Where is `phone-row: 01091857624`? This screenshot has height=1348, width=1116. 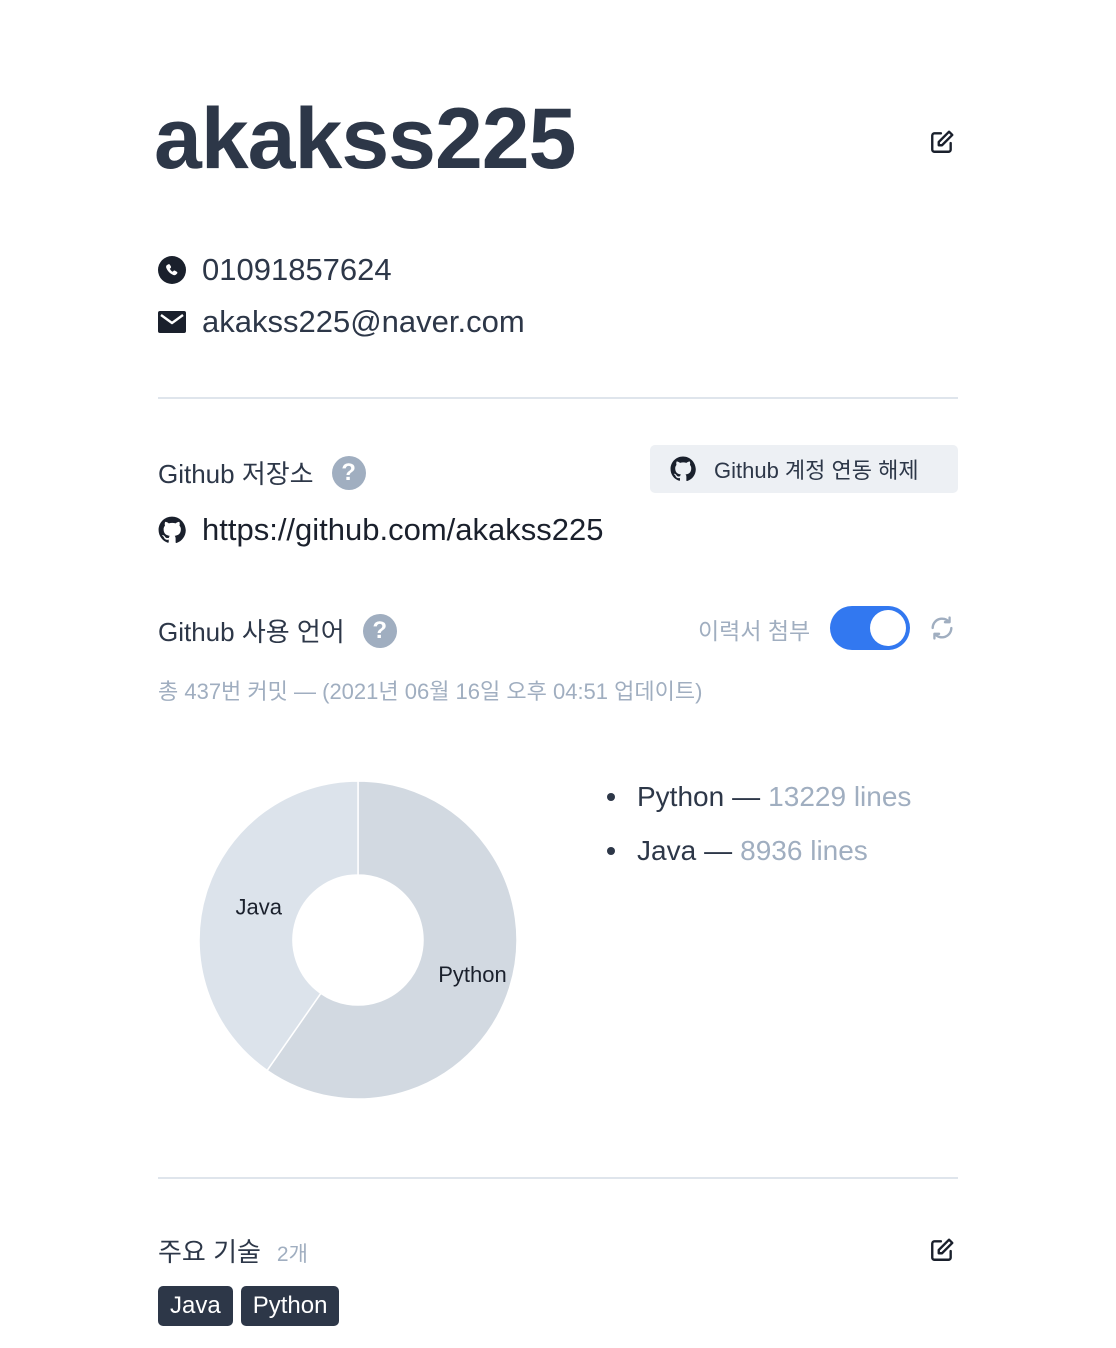
phone-row: 01091857624 is located at coordinates (275, 270).